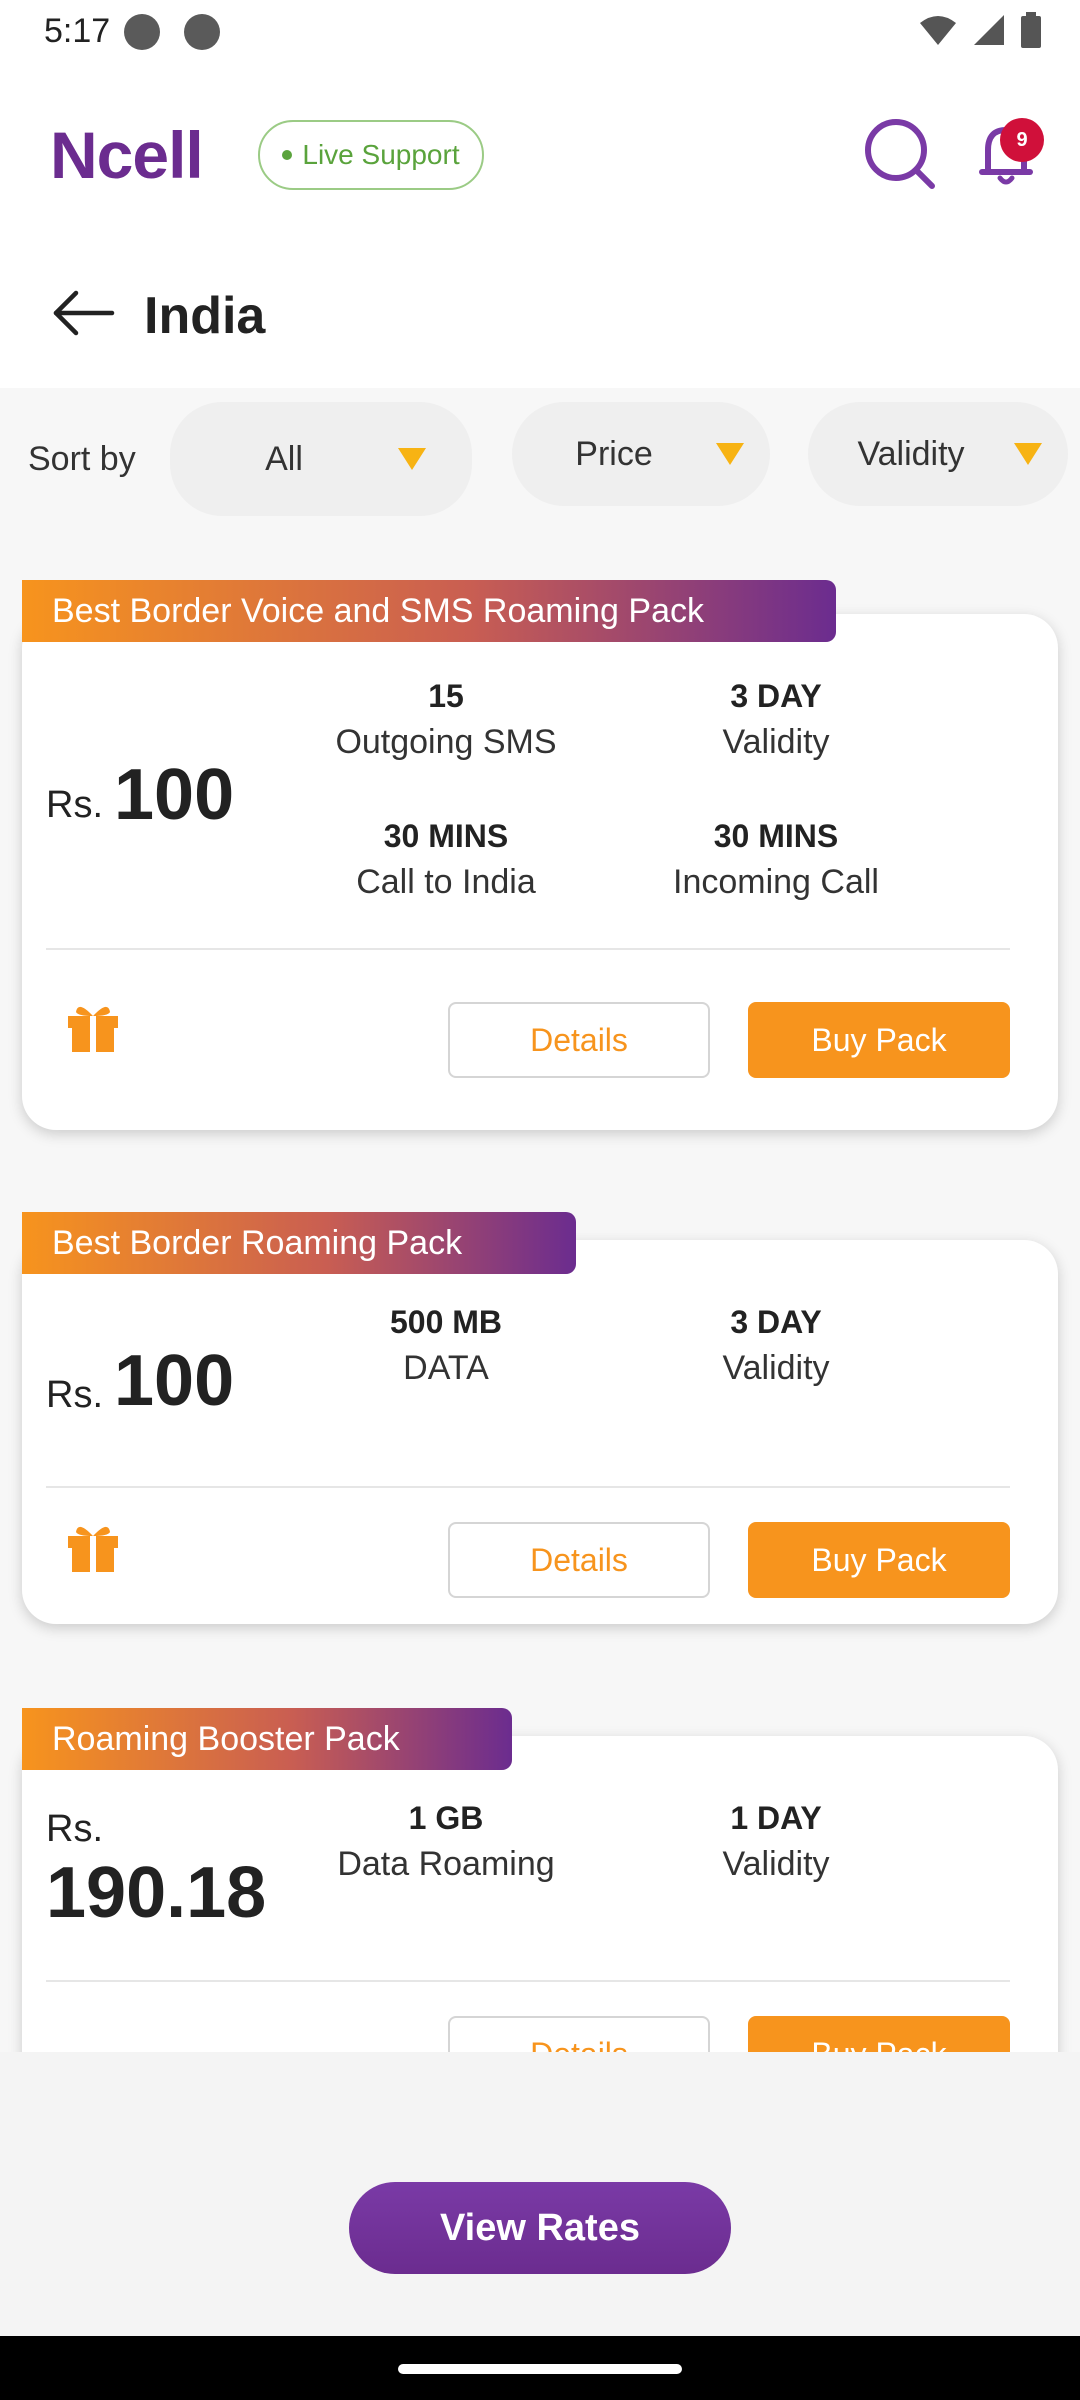 The height and width of the screenshot is (2400, 1080). I want to click on bottom-area: View Rates, so click(540, 2194).